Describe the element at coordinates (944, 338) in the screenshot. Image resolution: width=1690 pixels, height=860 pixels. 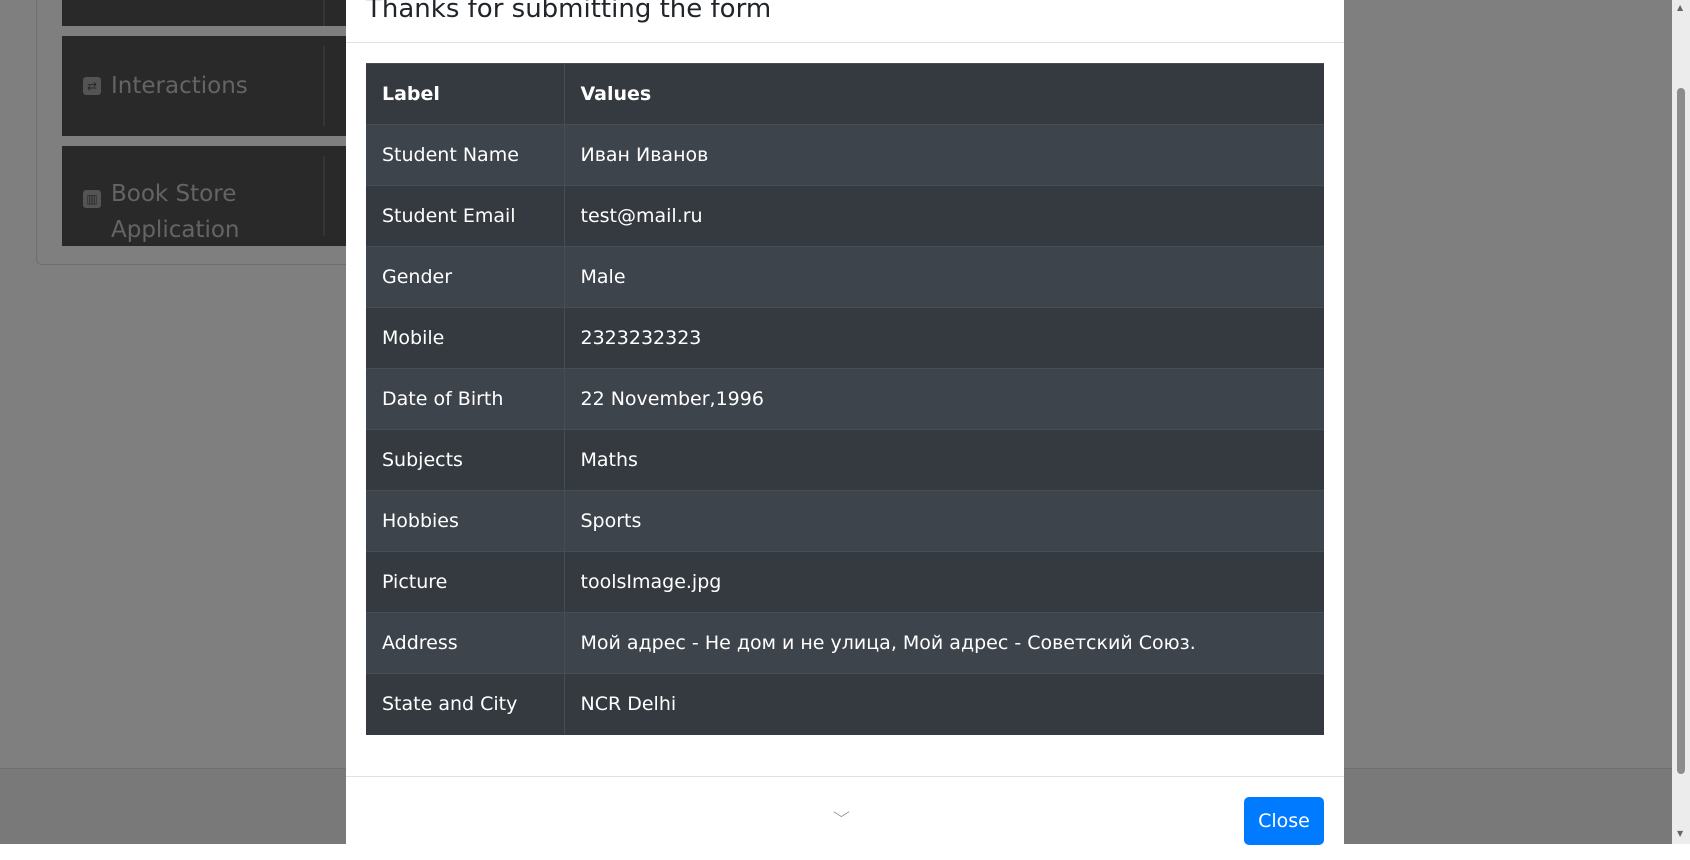
I see `row-value: 2323232323` at that location.